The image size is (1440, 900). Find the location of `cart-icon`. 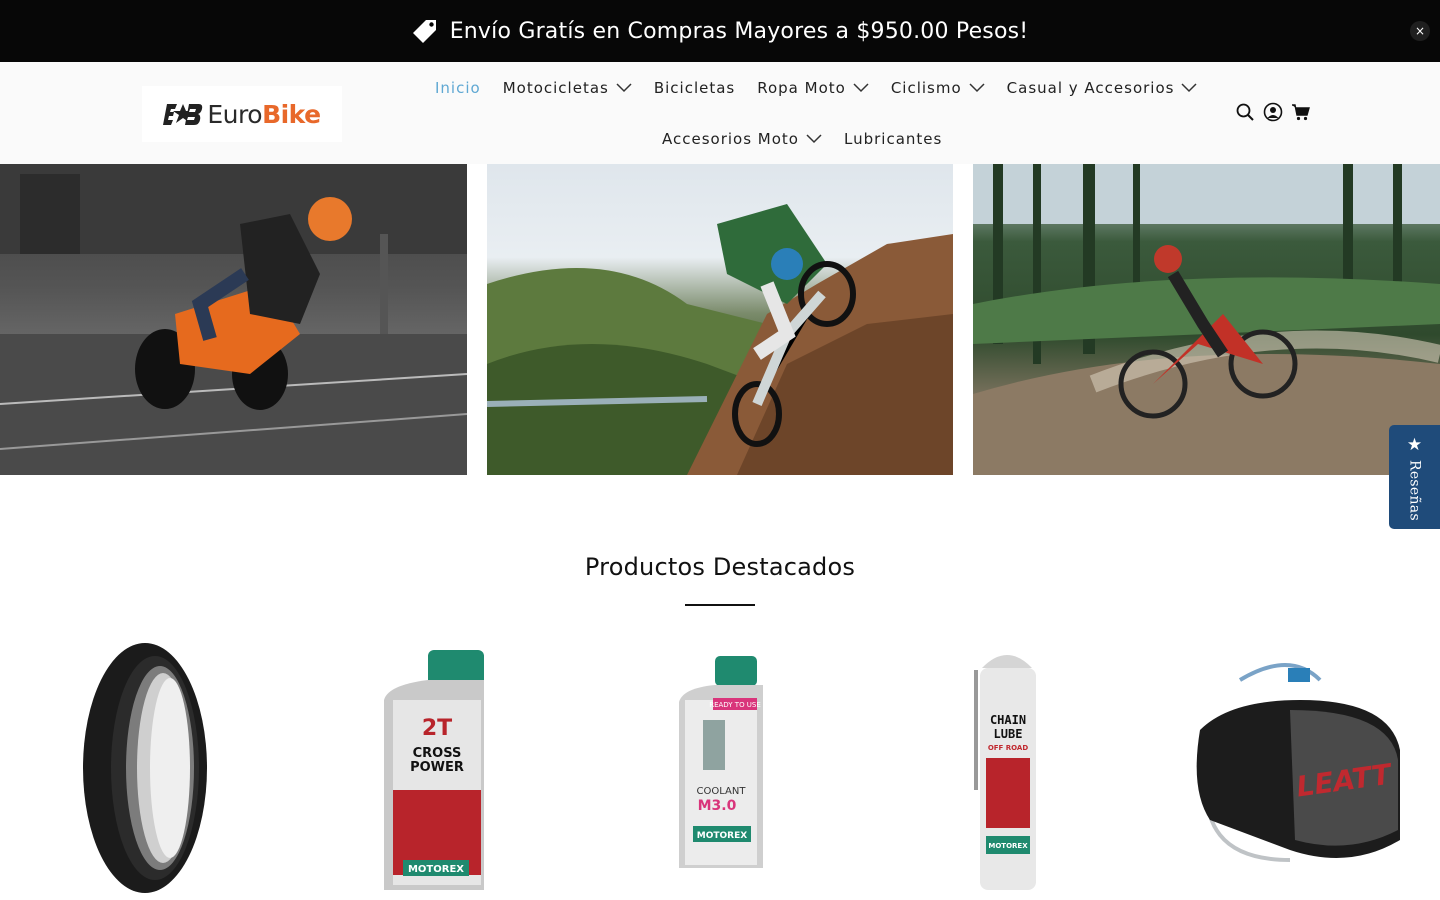

cart-icon is located at coordinates (1301, 112).